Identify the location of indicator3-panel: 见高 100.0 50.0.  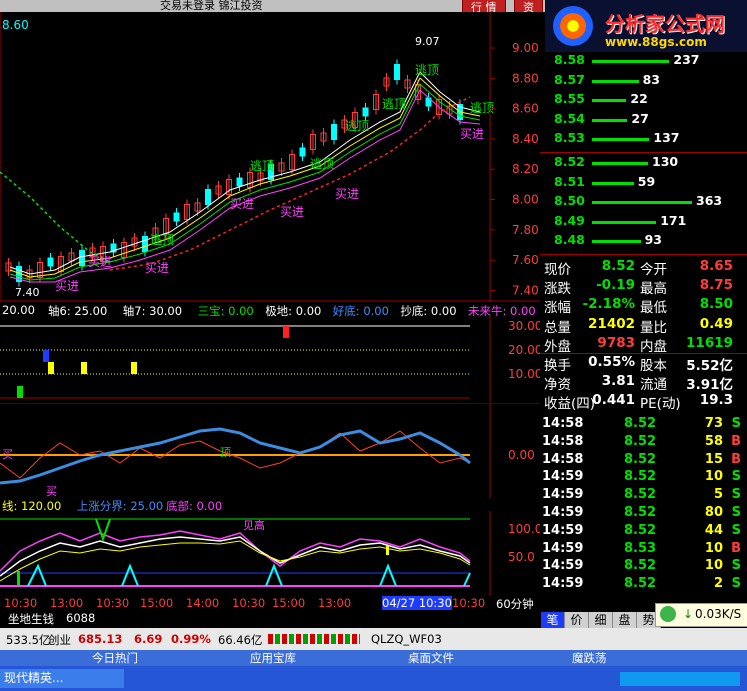
(271, 553).